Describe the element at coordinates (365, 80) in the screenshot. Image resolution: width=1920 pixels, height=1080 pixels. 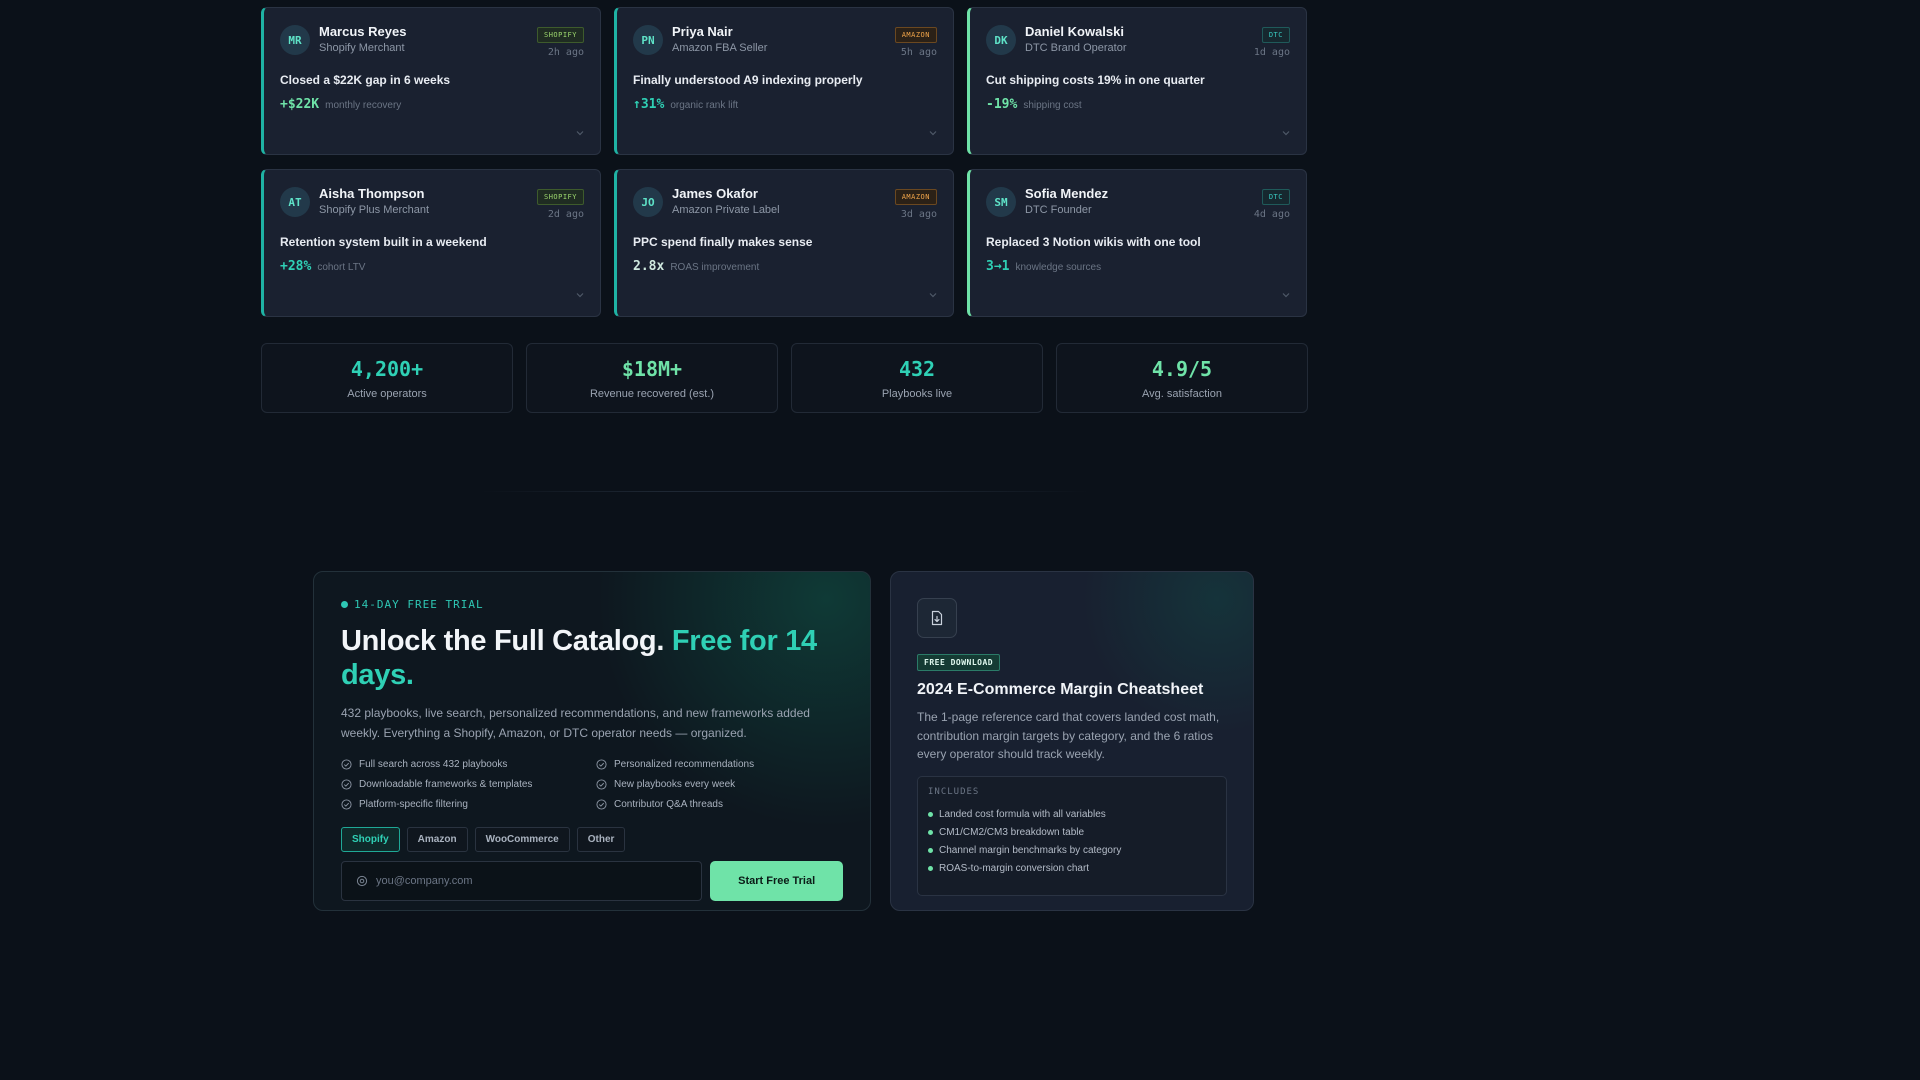
I see `testimonial-headline: Closed a $22K gap in 6 weeks` at that location.